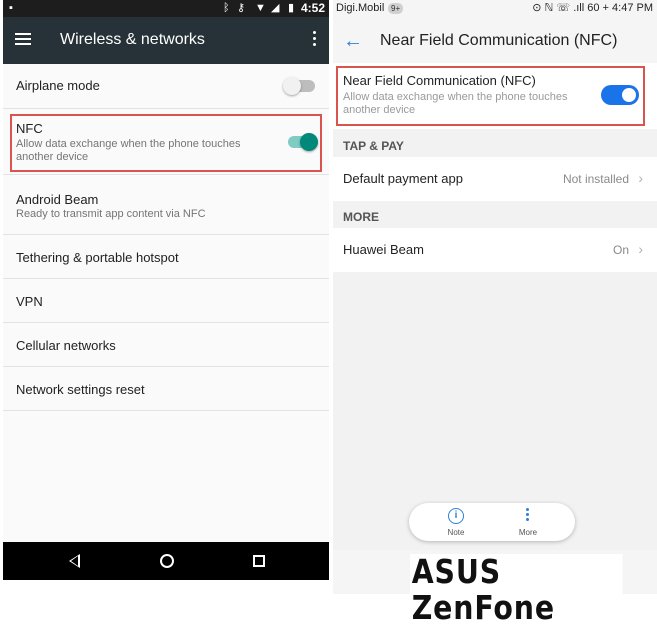  Describe the element at coordinates (396, 8) in the screenshot. I see `notification-badge: 9+` at that location.